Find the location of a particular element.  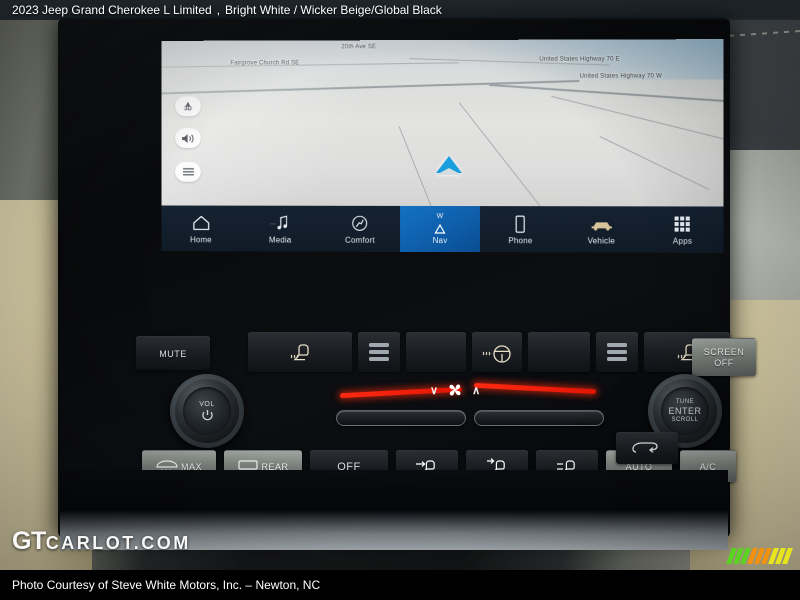

vent-left-slider is located at coordinates (379, 352).